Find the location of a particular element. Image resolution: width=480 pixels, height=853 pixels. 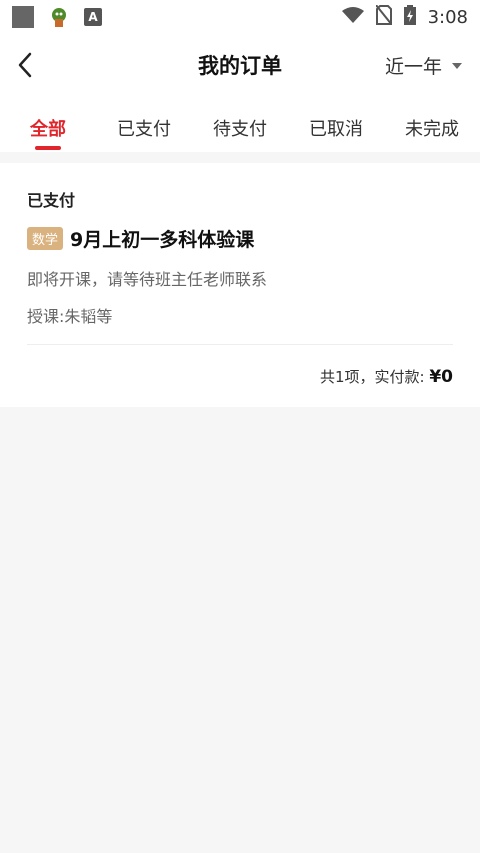

course-title: 9月上初一多科体验课 is located at coordinates (162, 240).